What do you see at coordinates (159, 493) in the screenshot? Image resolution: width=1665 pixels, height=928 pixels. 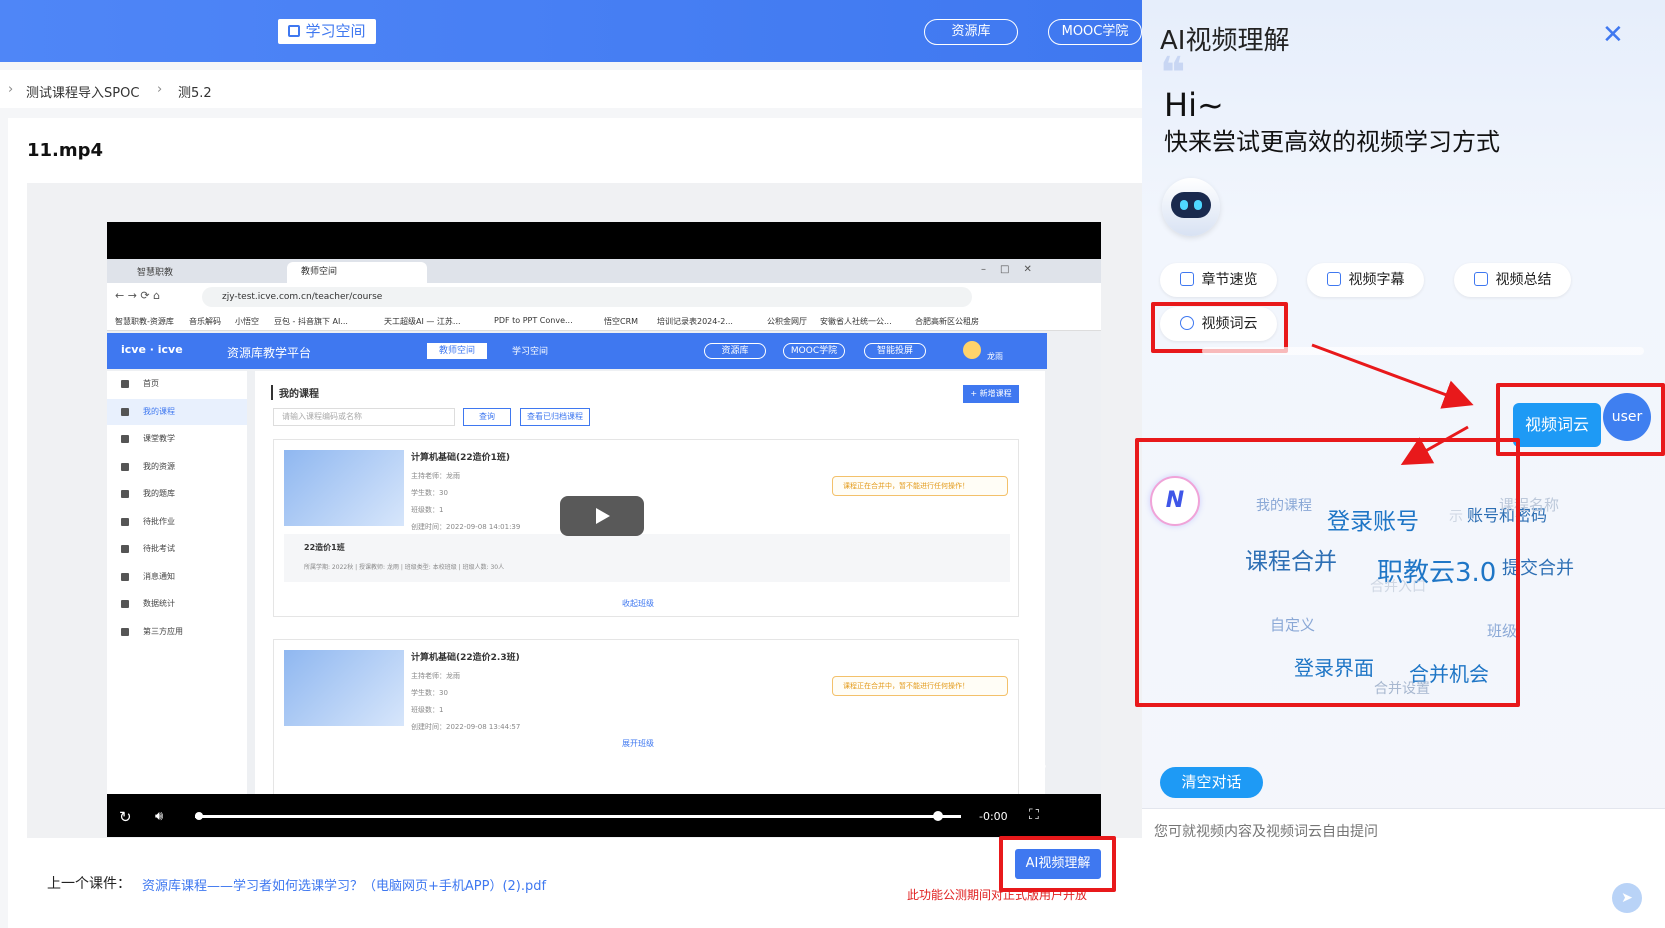 I see `inner-menu-label: 我的题库` at bounding box center [159, 493].